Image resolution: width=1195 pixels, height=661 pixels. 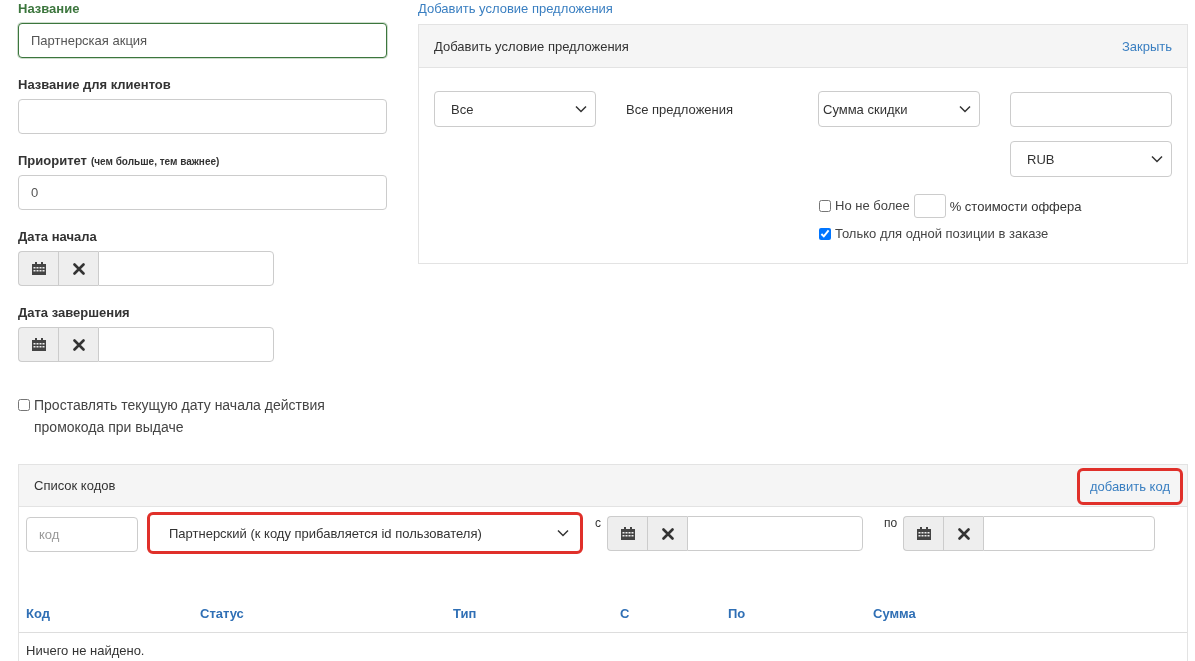 What do you see at coordinates (894, 614) in the screenshot?
I see `column-header: Сумма` at bounding box center [894, 614].